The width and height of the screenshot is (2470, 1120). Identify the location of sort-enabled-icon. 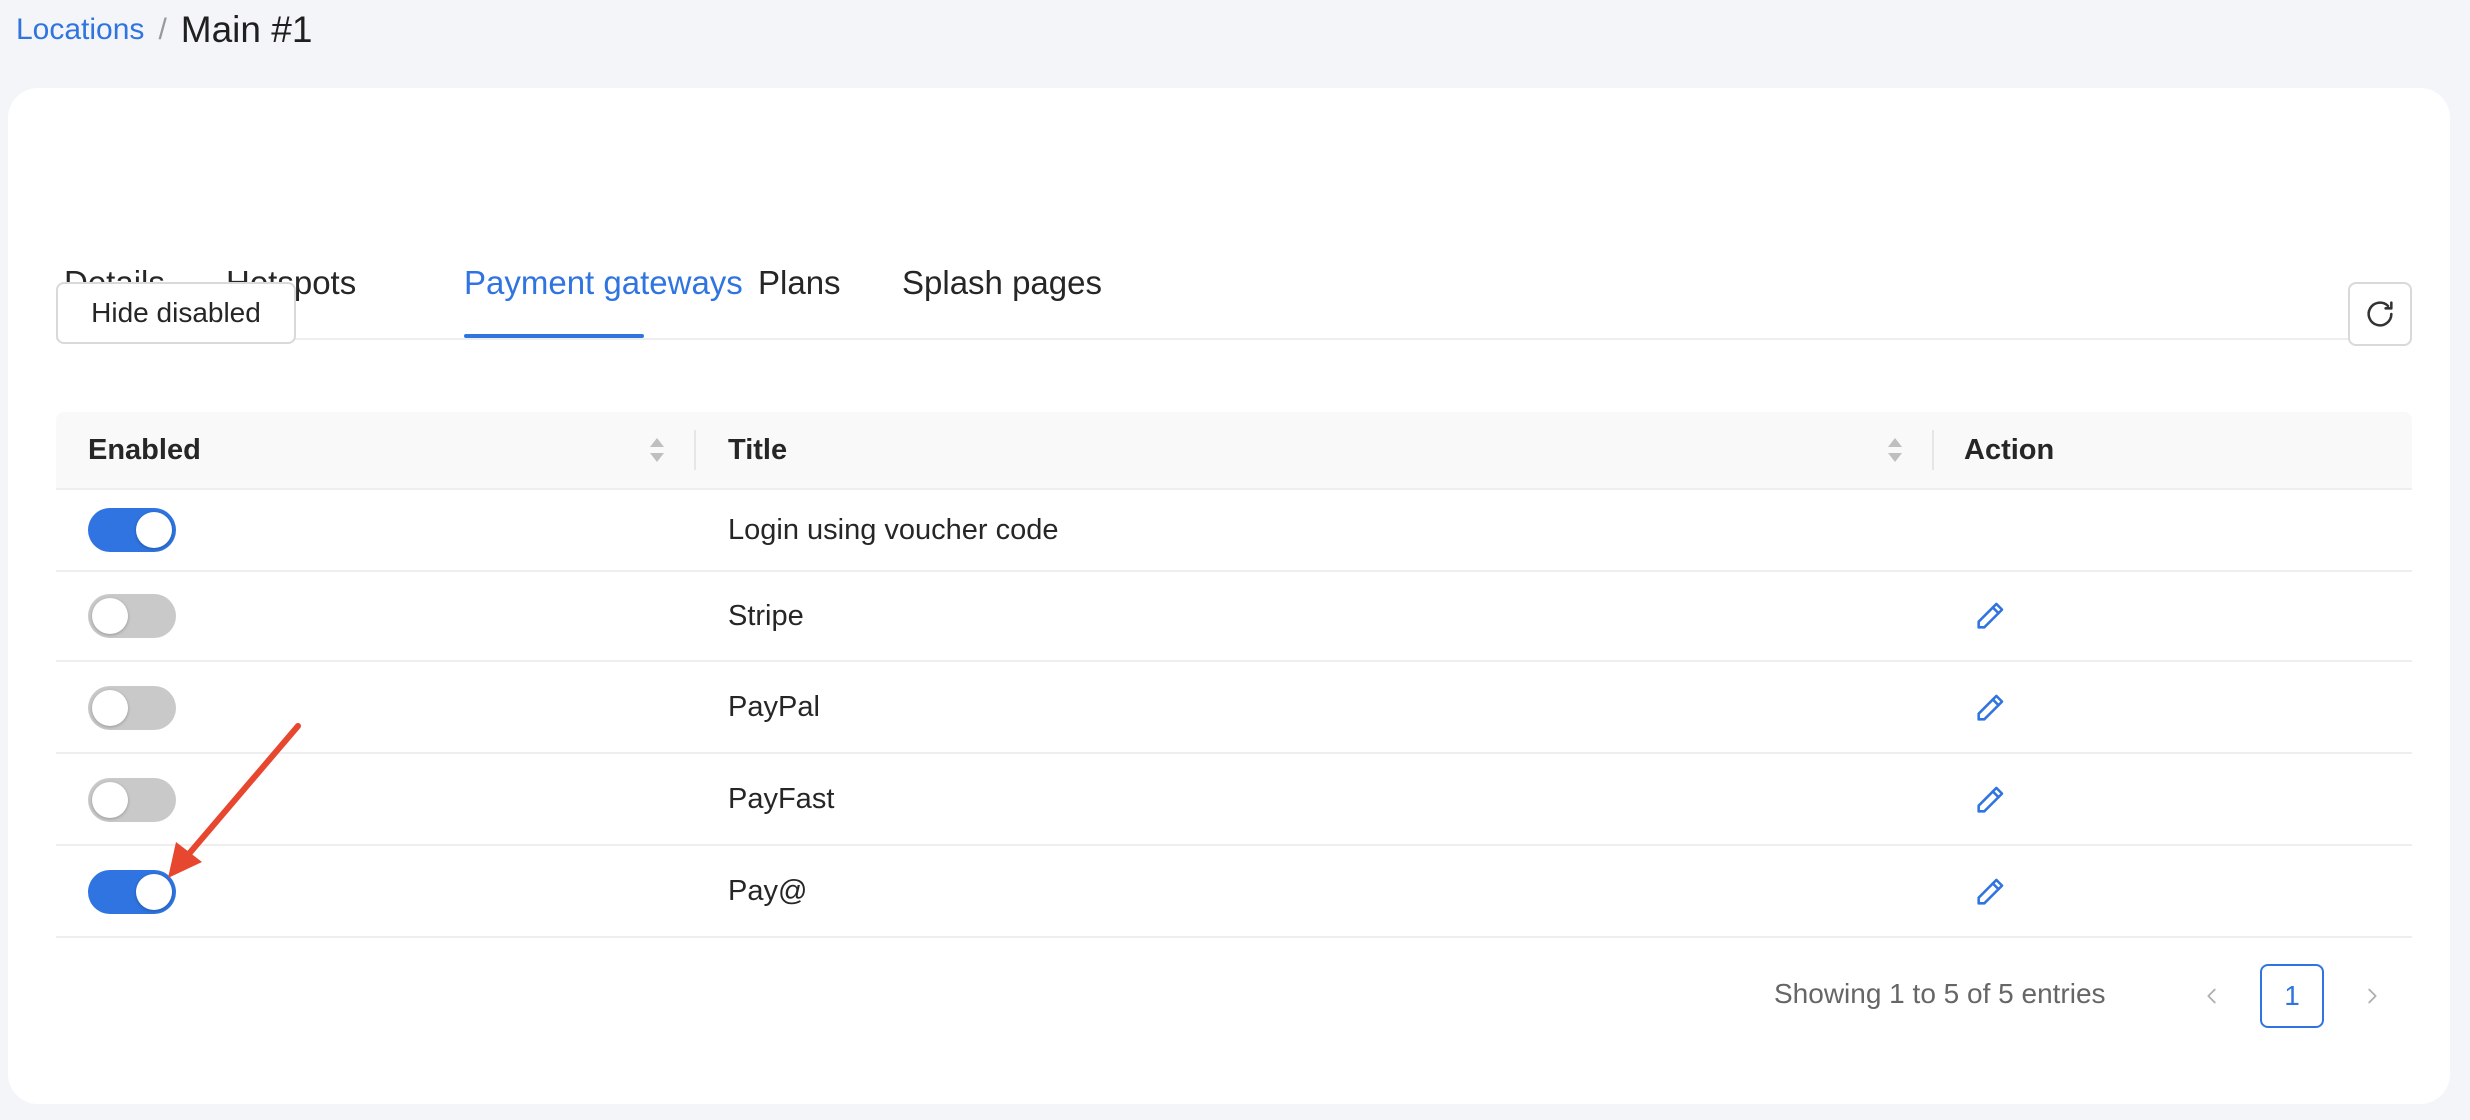
(657, 450).